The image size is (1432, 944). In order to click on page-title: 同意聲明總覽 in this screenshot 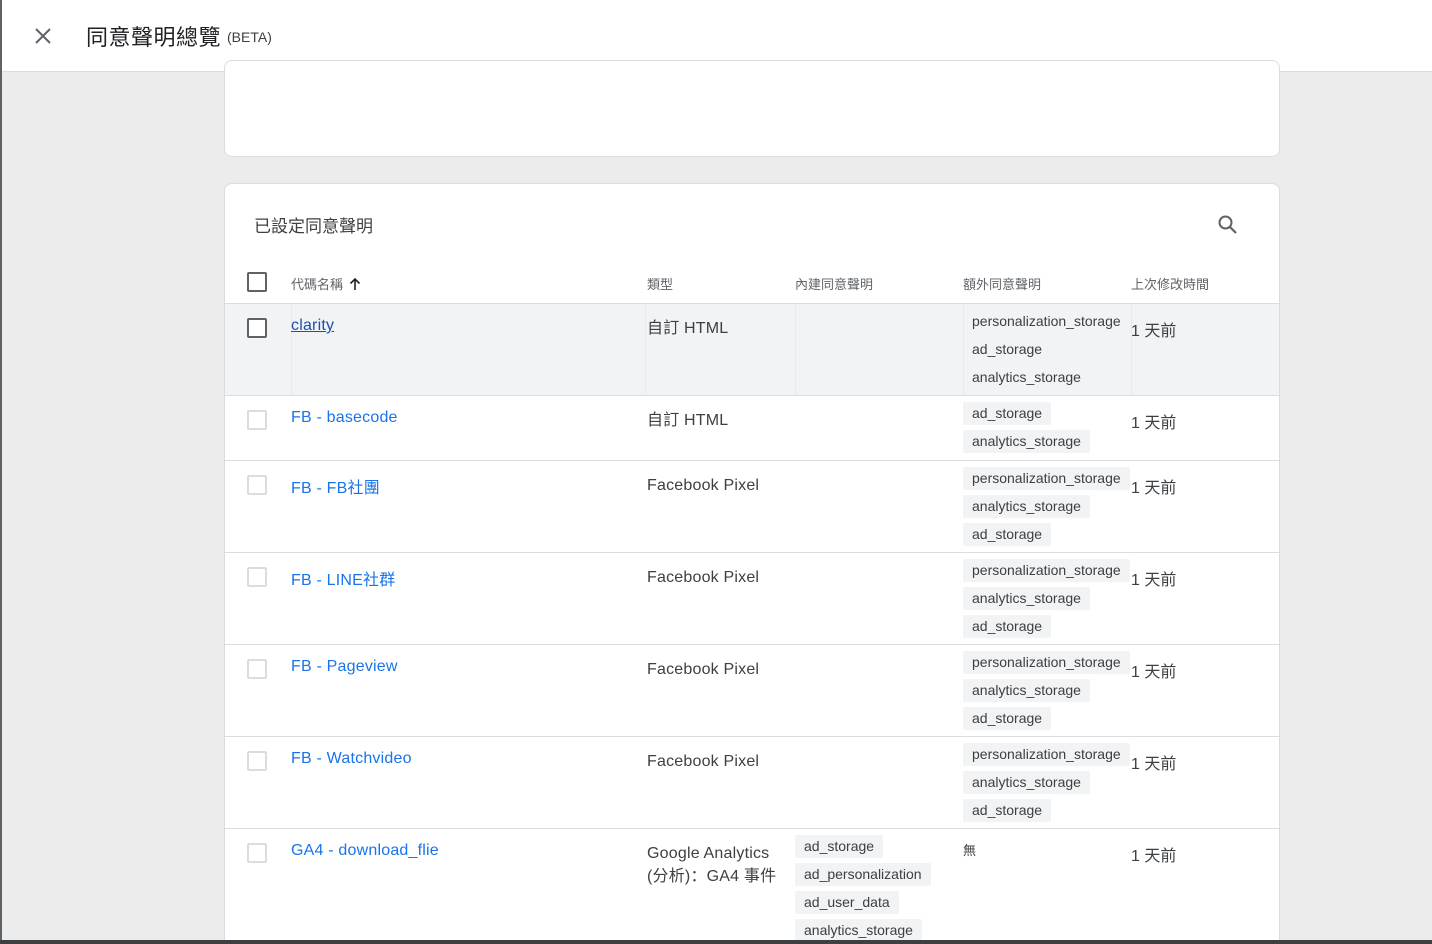, I will do `click(154, 38)`.